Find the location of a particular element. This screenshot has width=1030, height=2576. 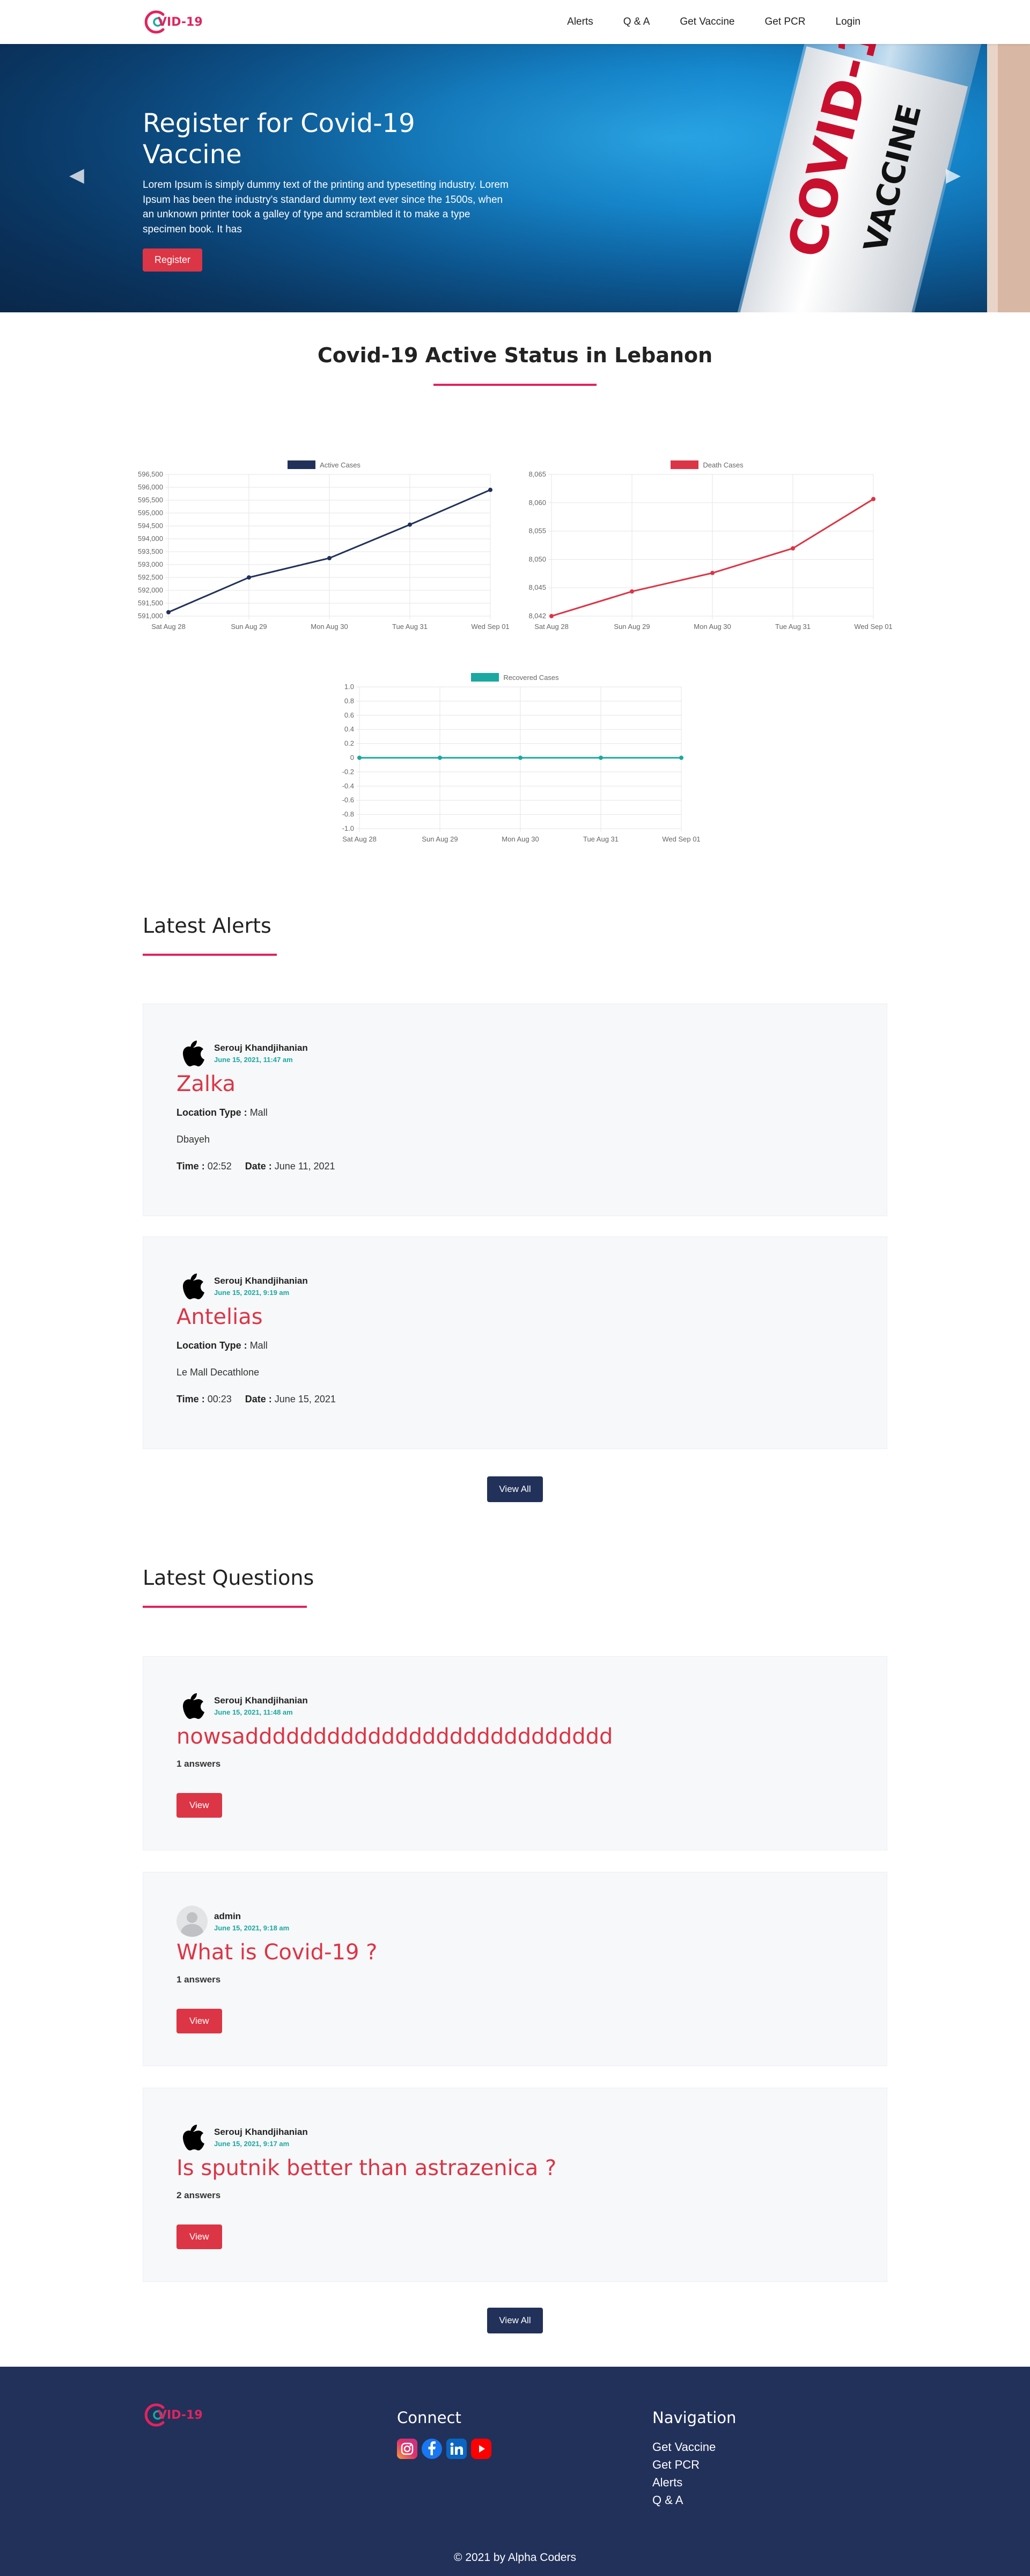

footer-link-get-vaccine: Get Vaccine is located at coordinates (684, 2447).